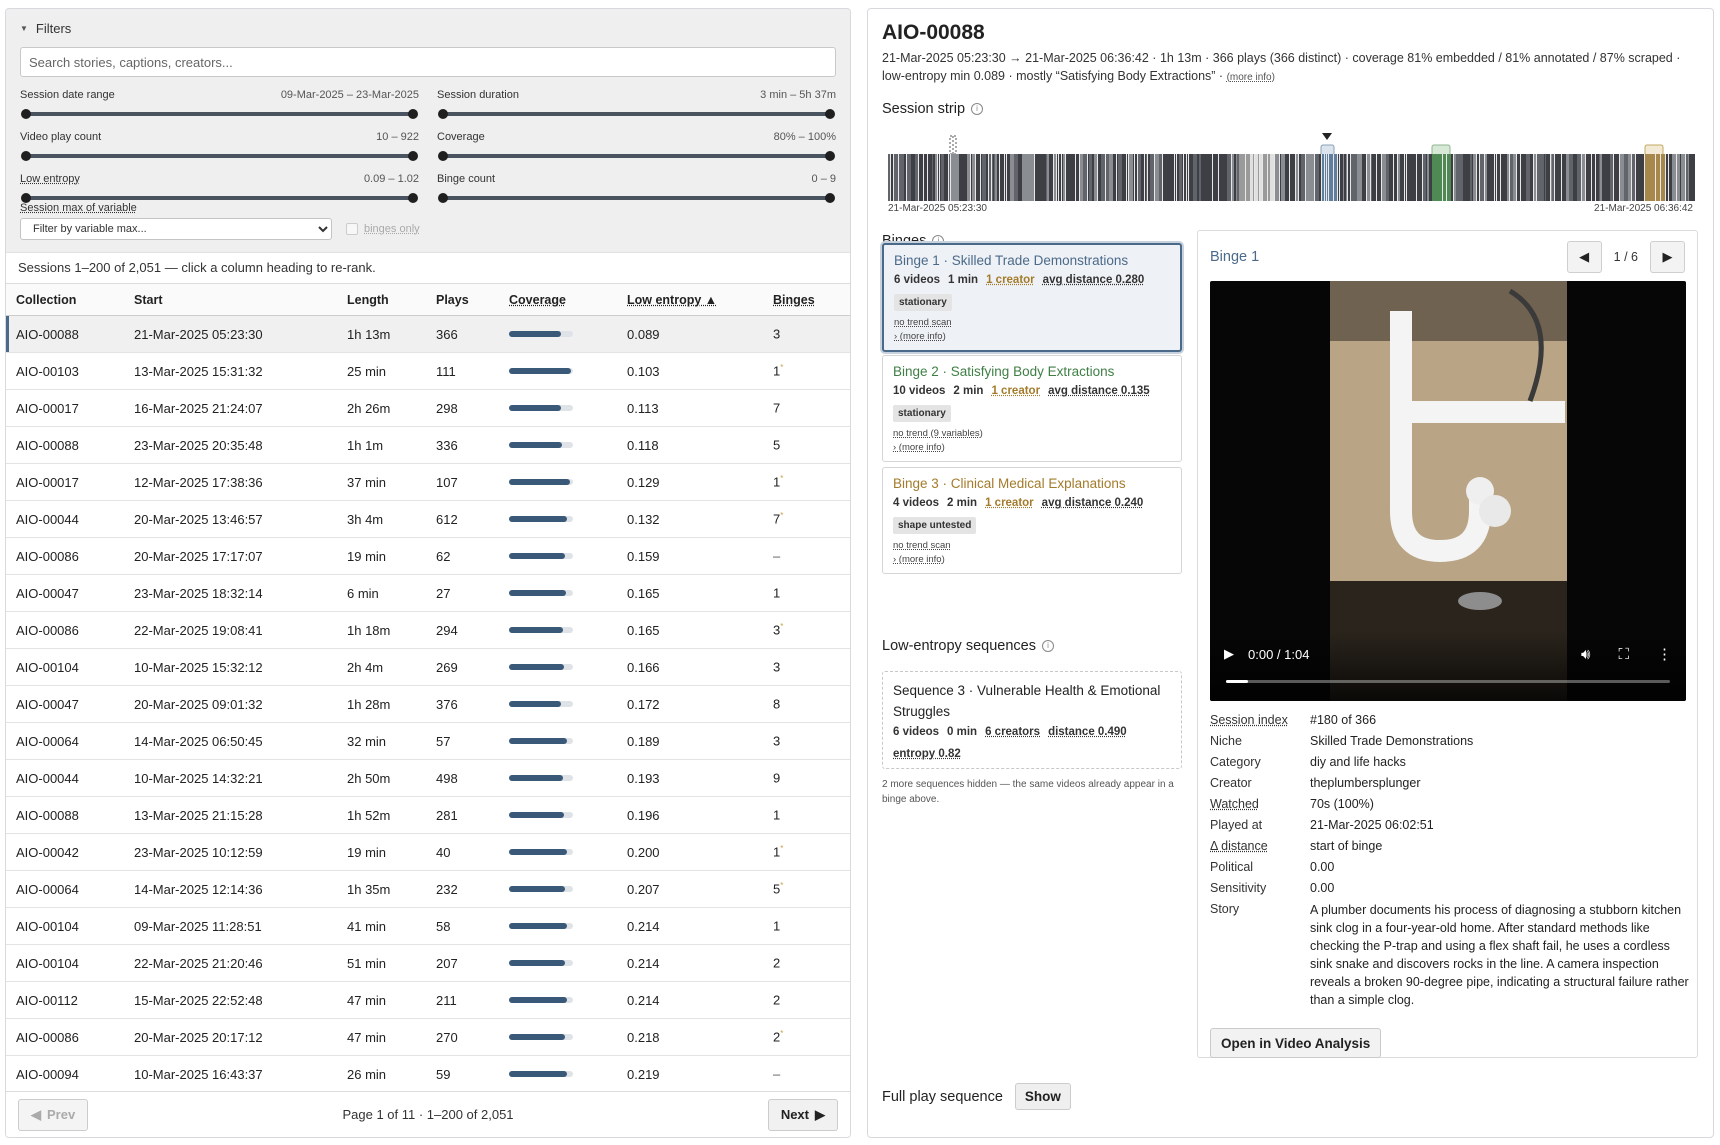  Describe the element at coordinates (1296, 1043) in the screenshot. I see `open-video-analysis-button: Open in Video Analysis` at that location.